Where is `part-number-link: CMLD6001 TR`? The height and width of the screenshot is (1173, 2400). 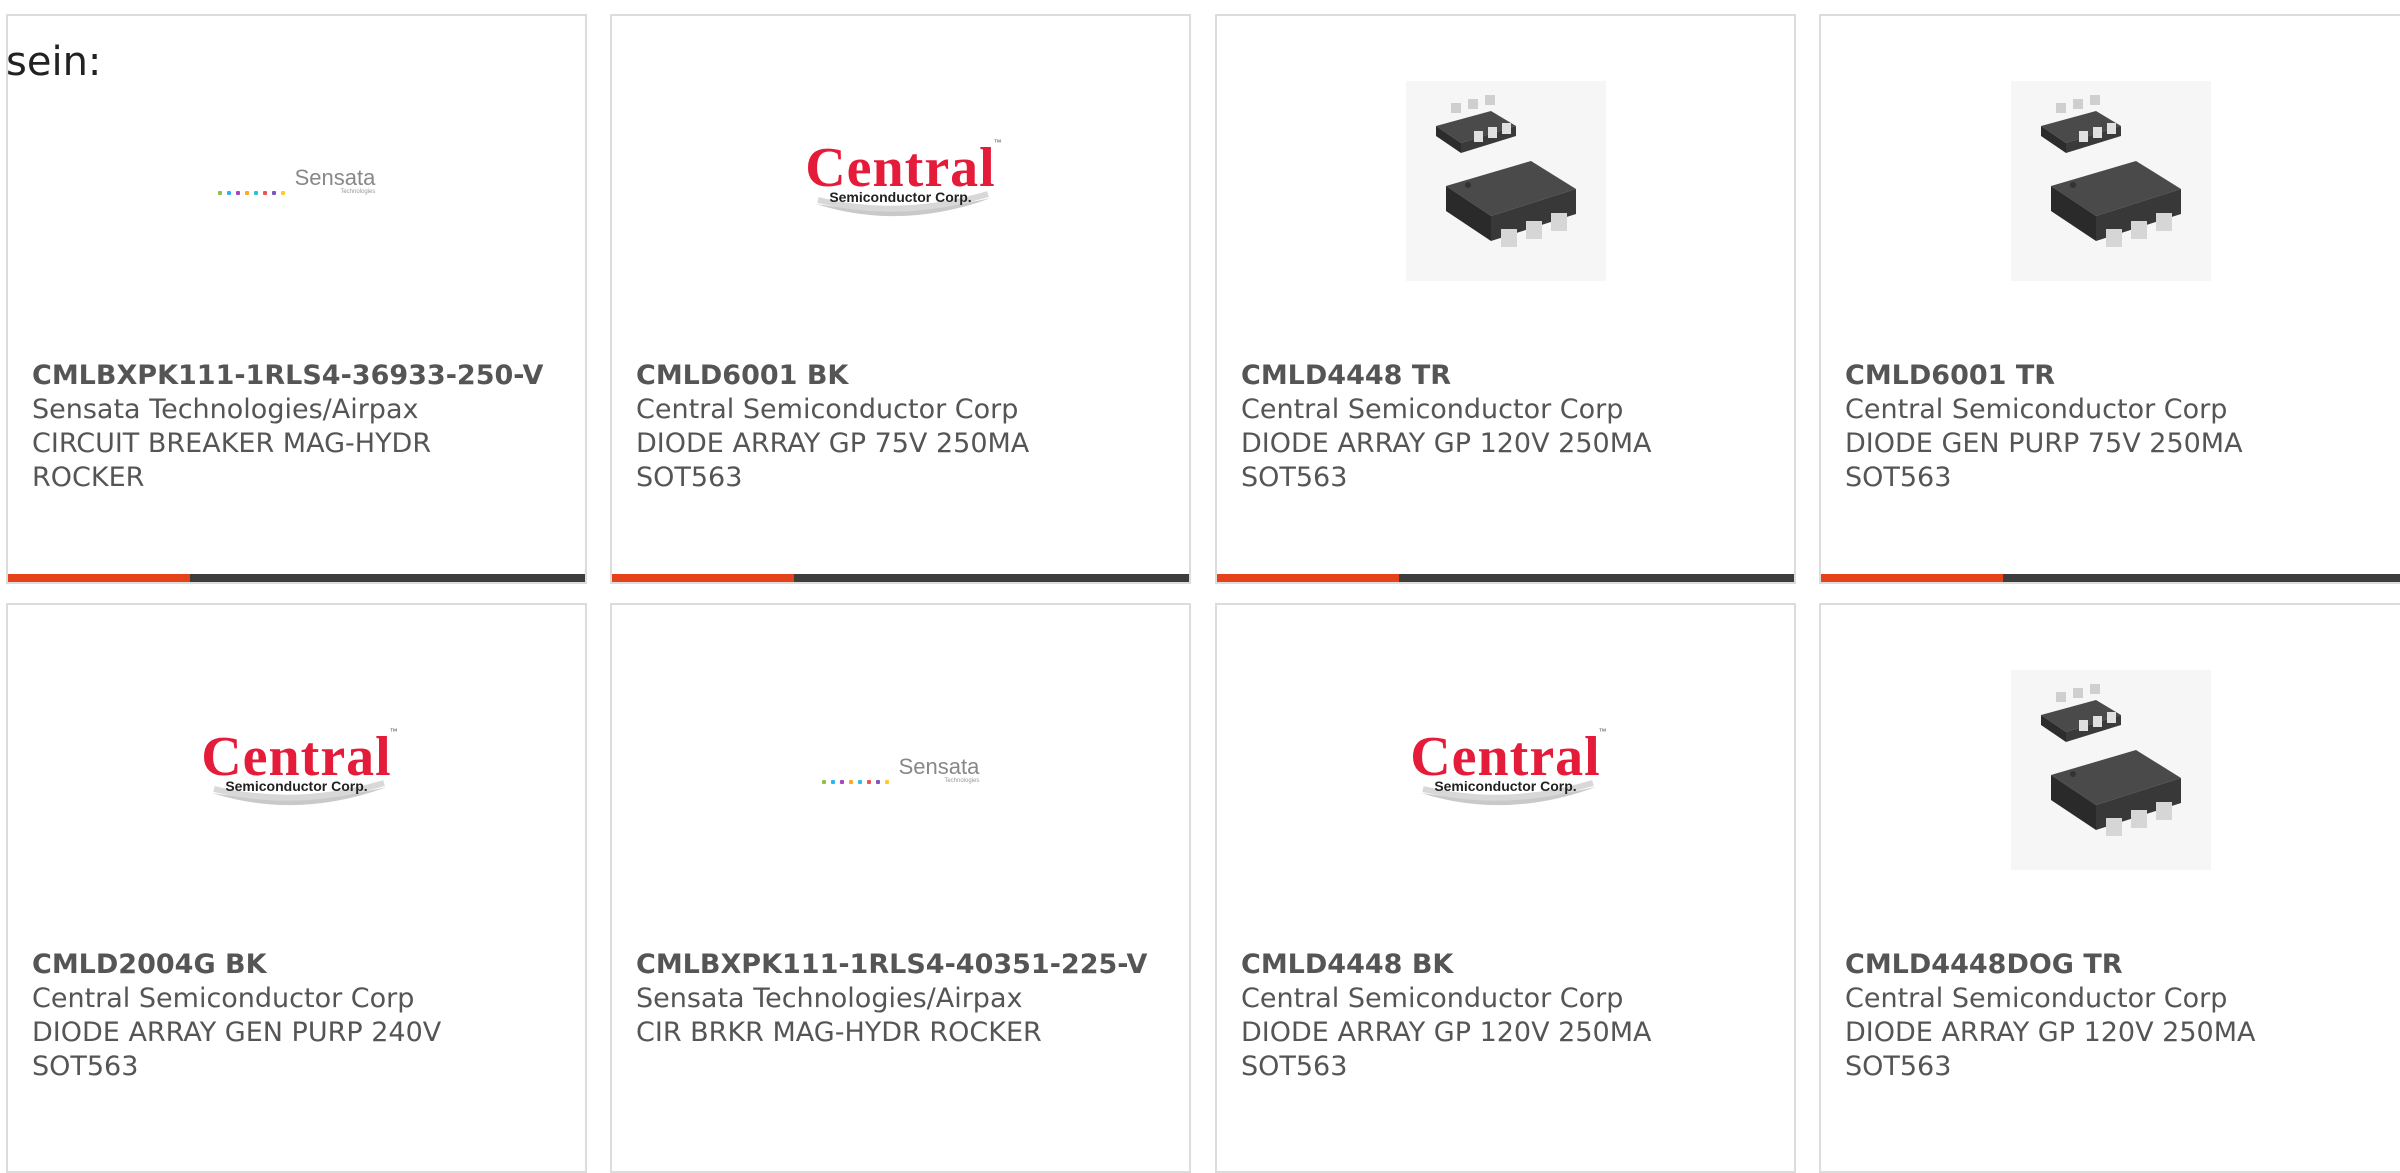
part-number-link: CMLD6001 TR is located at coordinates (2114, 376).